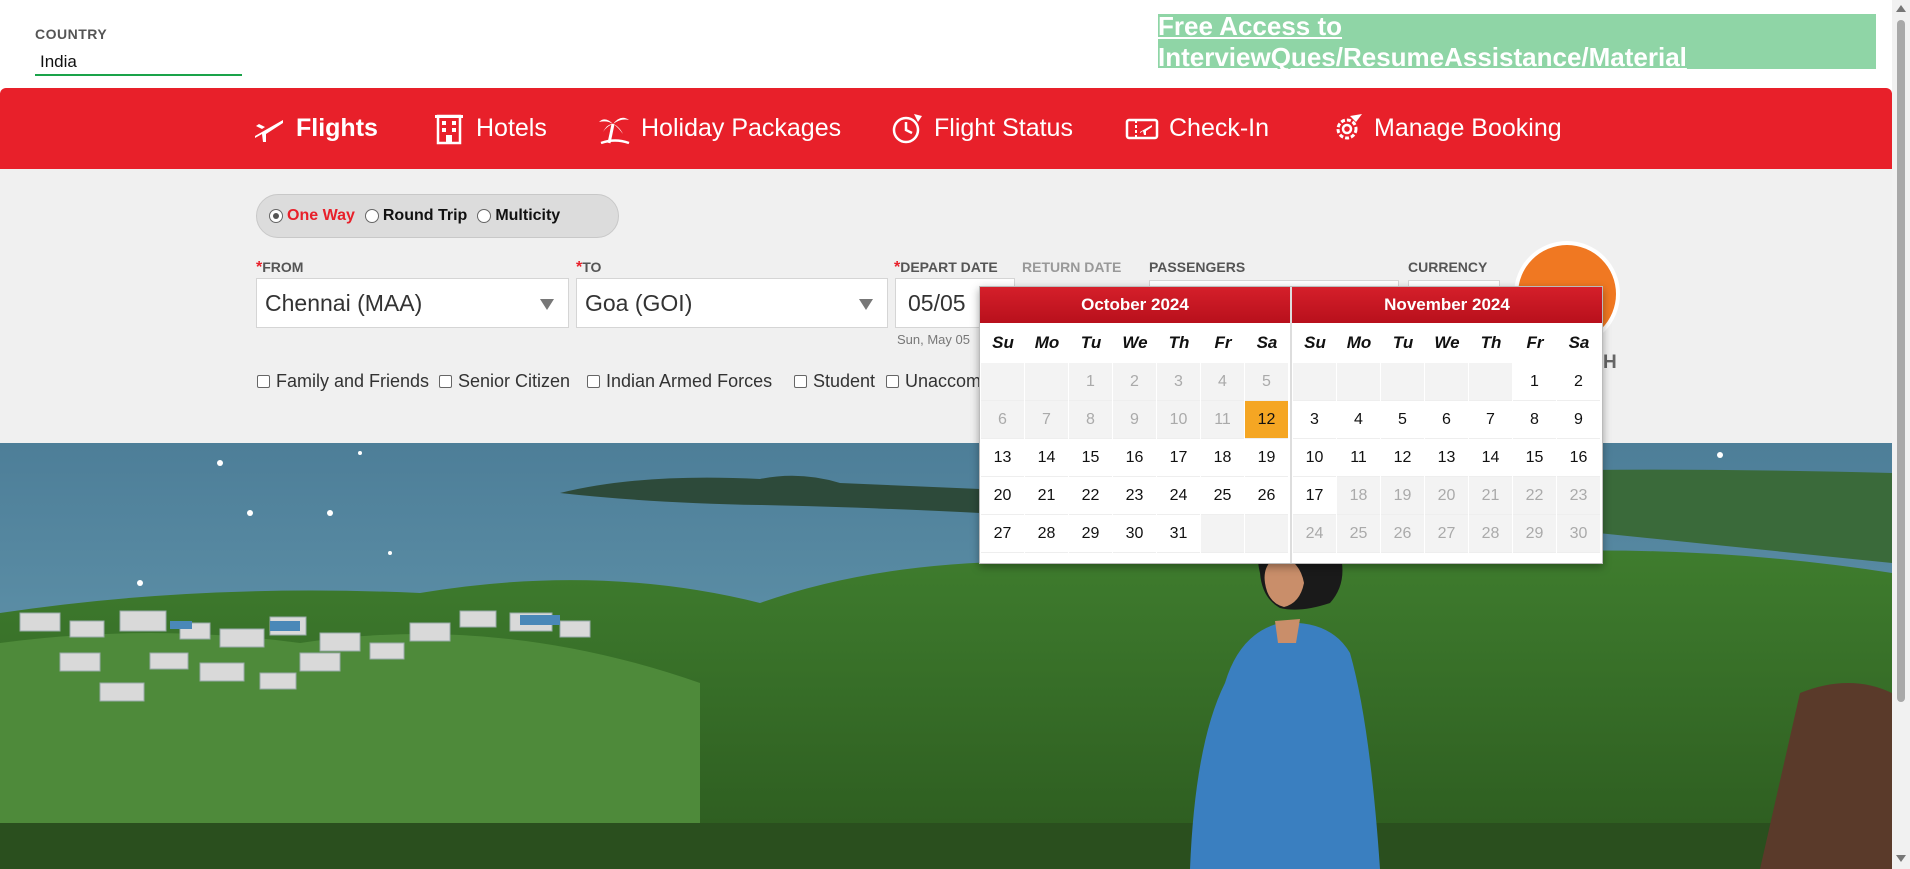  I want to click on nav-label: Manage Booking, so click(1468, 128).